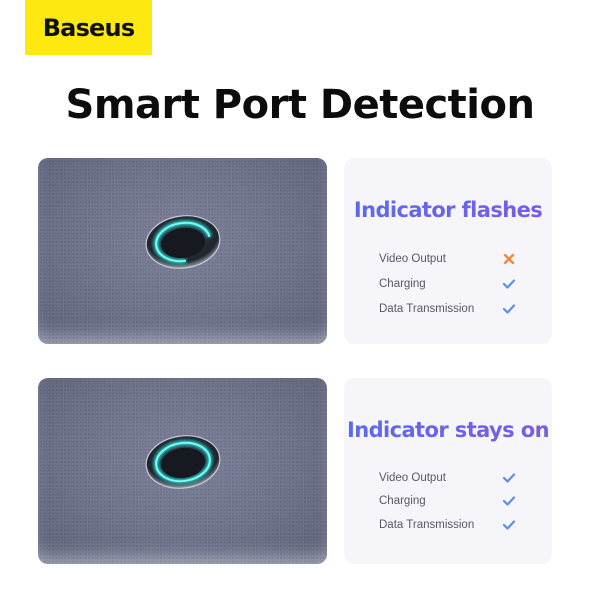 The height and width of the screenshot is (600, 600). Describe the element at coordinates (448, 210) in the screenshot. I see `card-title: Indicator flashes` at that location.